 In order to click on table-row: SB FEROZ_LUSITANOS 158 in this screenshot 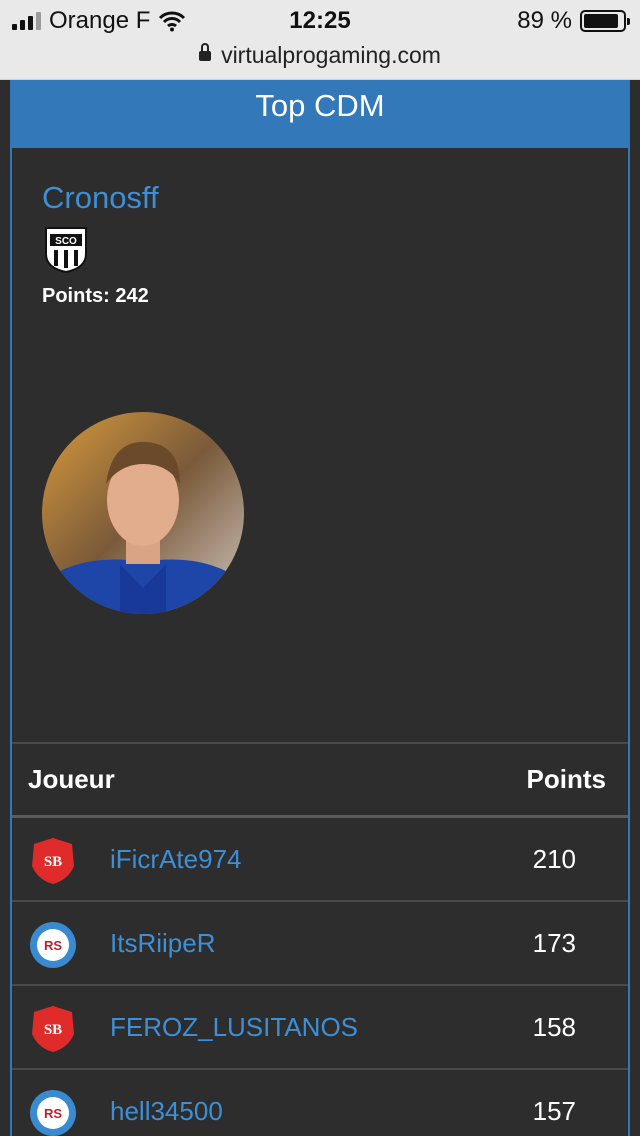, I will do `click(320, 1028)`.